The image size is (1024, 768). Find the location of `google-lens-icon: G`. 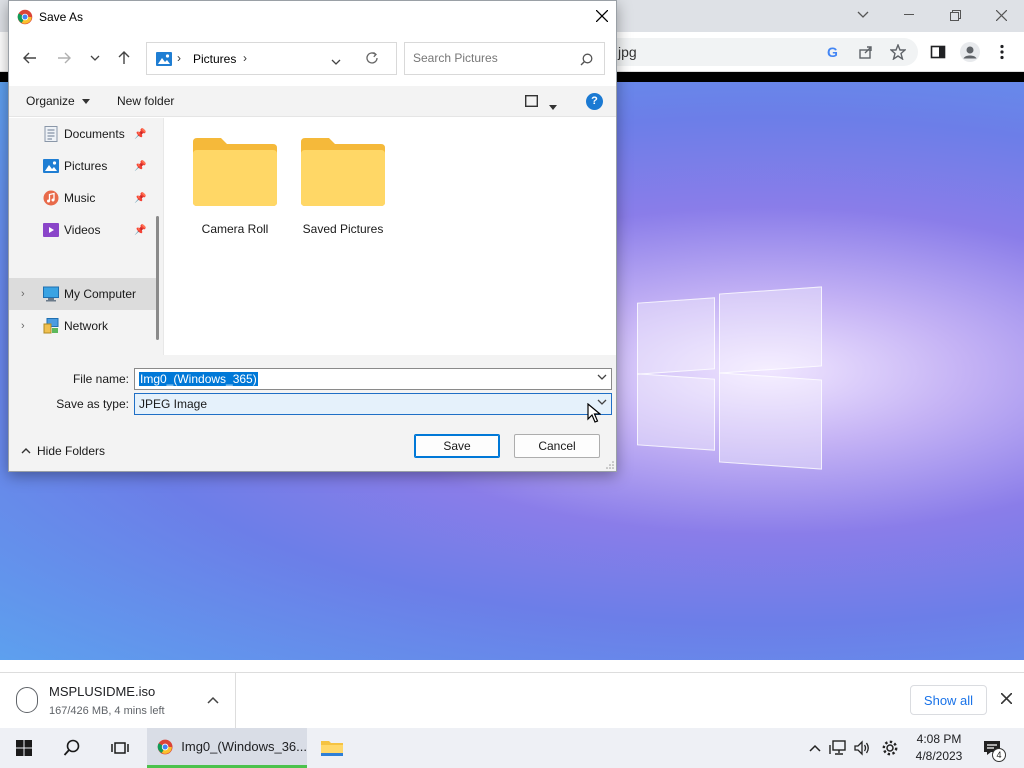

google-lens-icon: G is located at coordinates (834, 52).